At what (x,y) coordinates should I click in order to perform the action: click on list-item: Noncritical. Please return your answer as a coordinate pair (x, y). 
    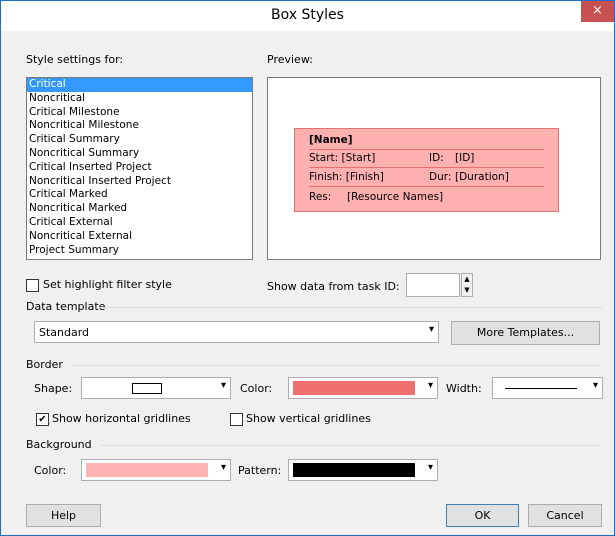
    Looking at the image, I should click on (139, 99).